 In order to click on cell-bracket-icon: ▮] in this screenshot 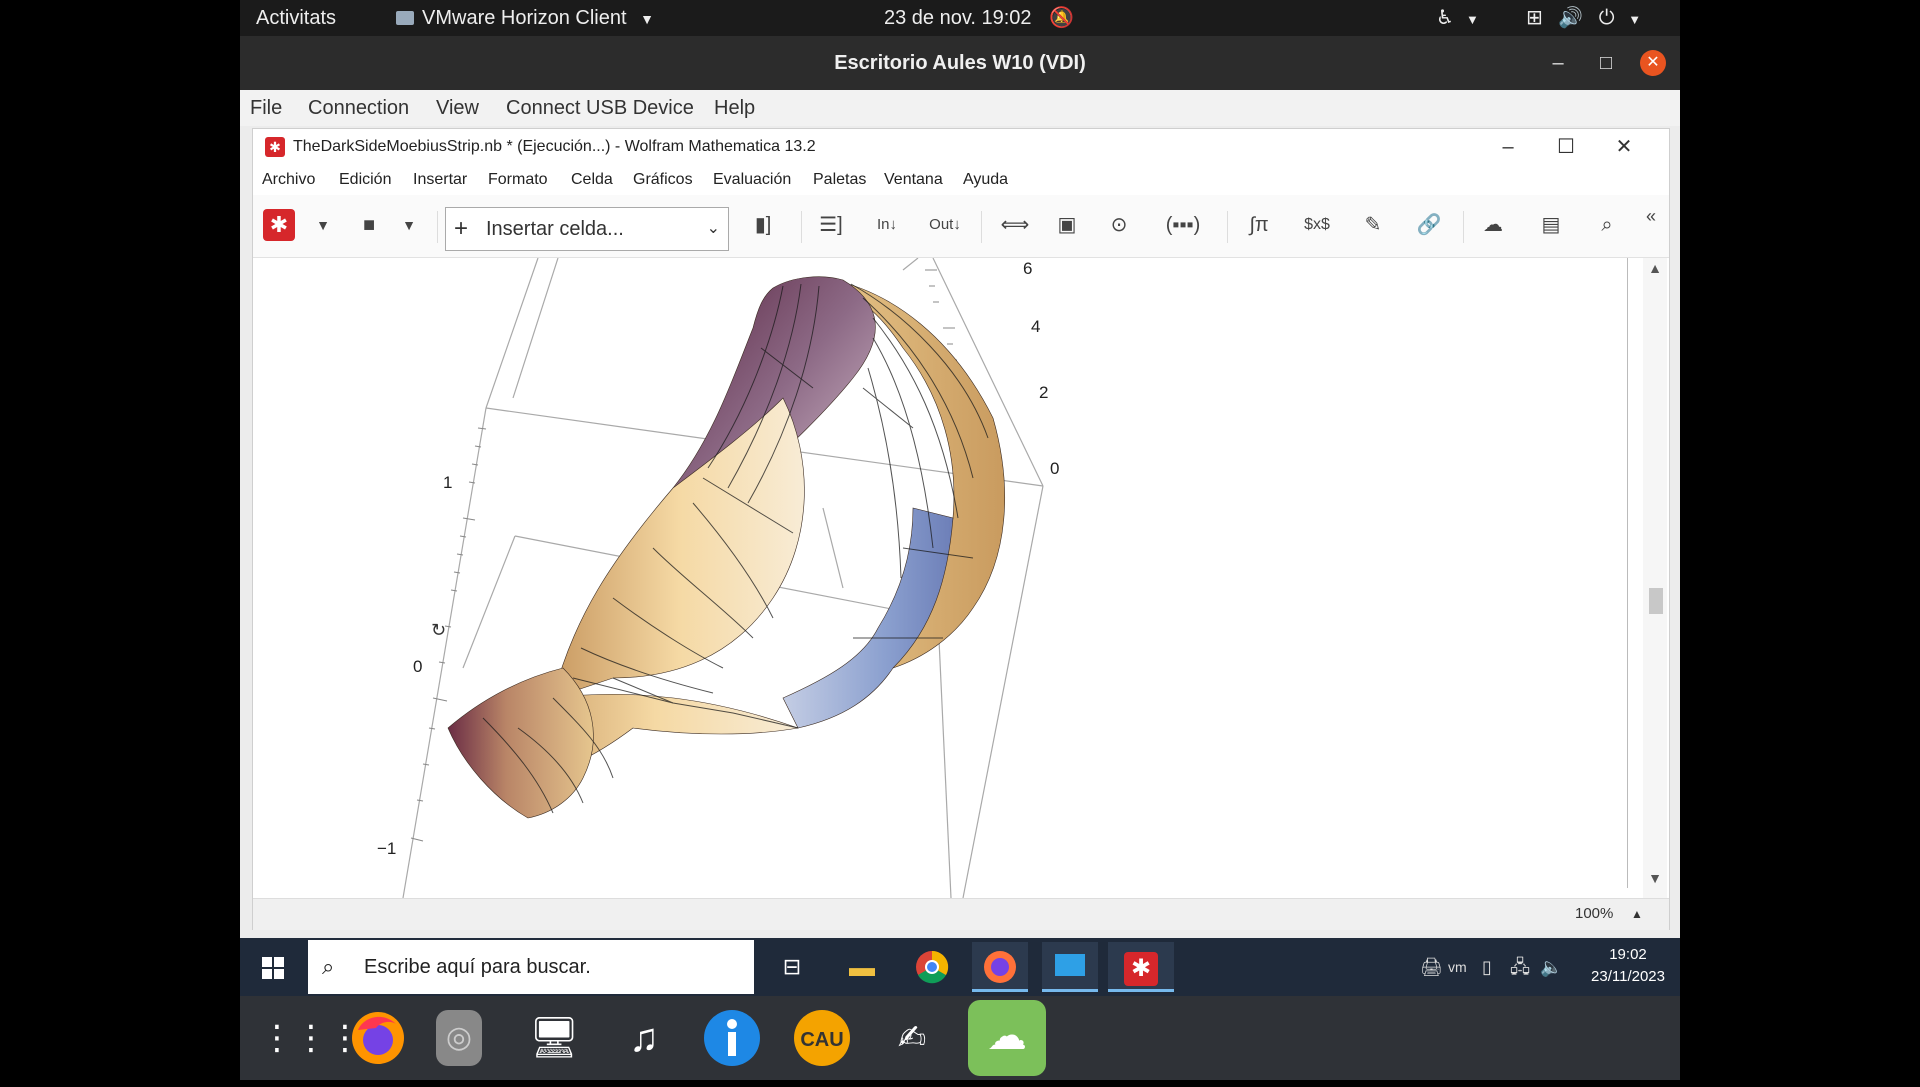, I will do `click(763, 225)`.